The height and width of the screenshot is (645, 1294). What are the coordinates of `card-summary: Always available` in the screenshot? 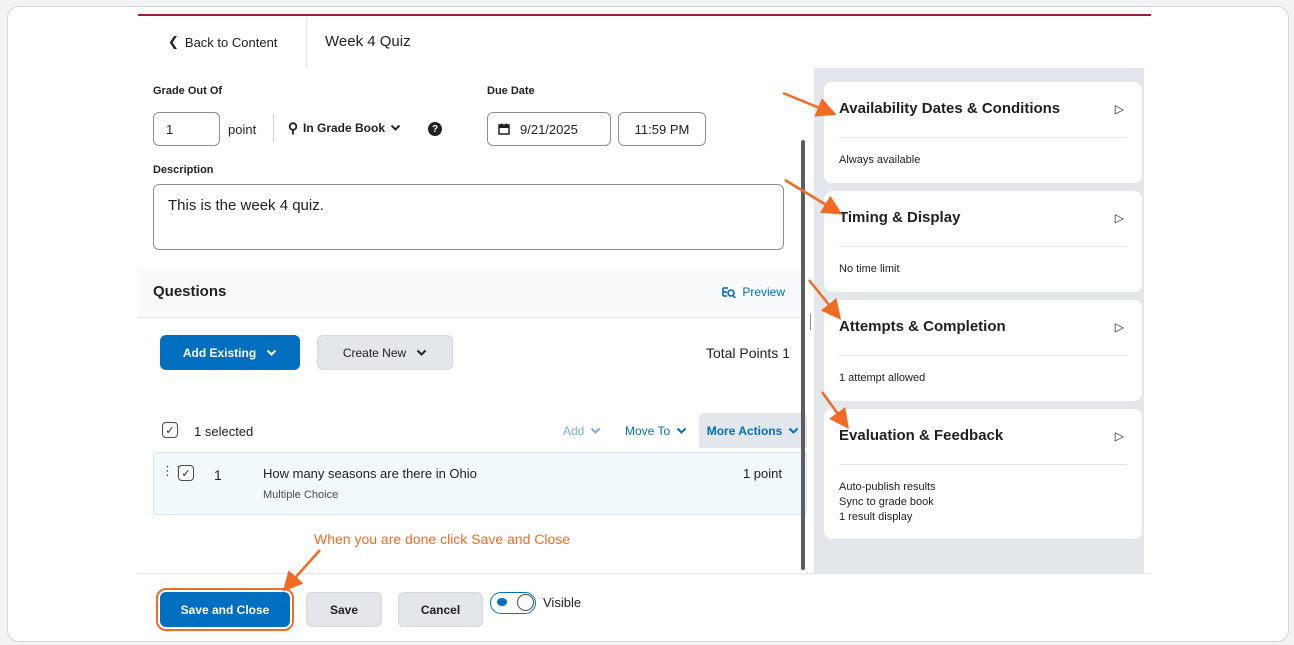 It's located at (879, 160).